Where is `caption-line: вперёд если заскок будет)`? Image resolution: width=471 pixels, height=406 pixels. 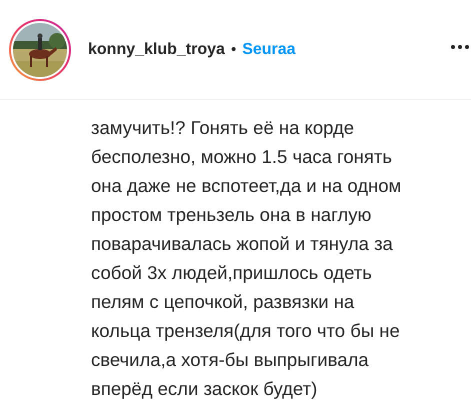 caption-line: вперёд если заскок будет) is located at coordinates (204, 389).